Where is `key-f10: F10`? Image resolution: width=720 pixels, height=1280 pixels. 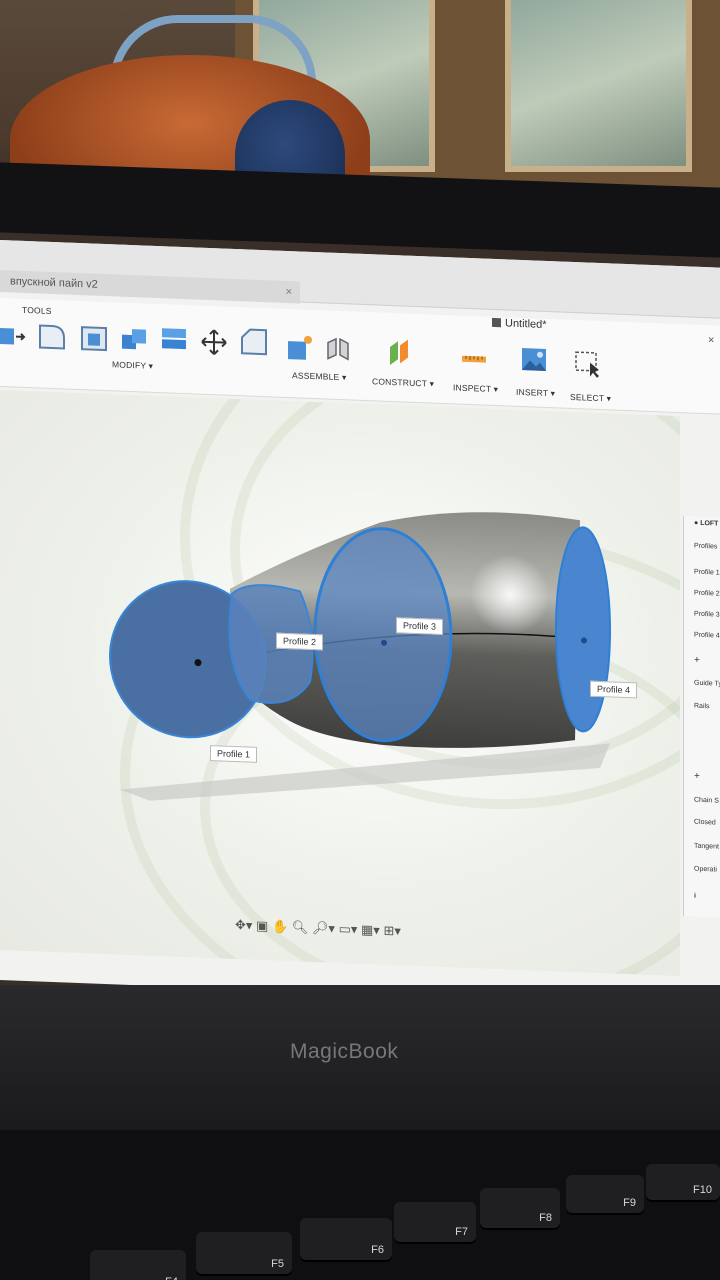 key-f10: F10 is located at coordinates (683, 1183).